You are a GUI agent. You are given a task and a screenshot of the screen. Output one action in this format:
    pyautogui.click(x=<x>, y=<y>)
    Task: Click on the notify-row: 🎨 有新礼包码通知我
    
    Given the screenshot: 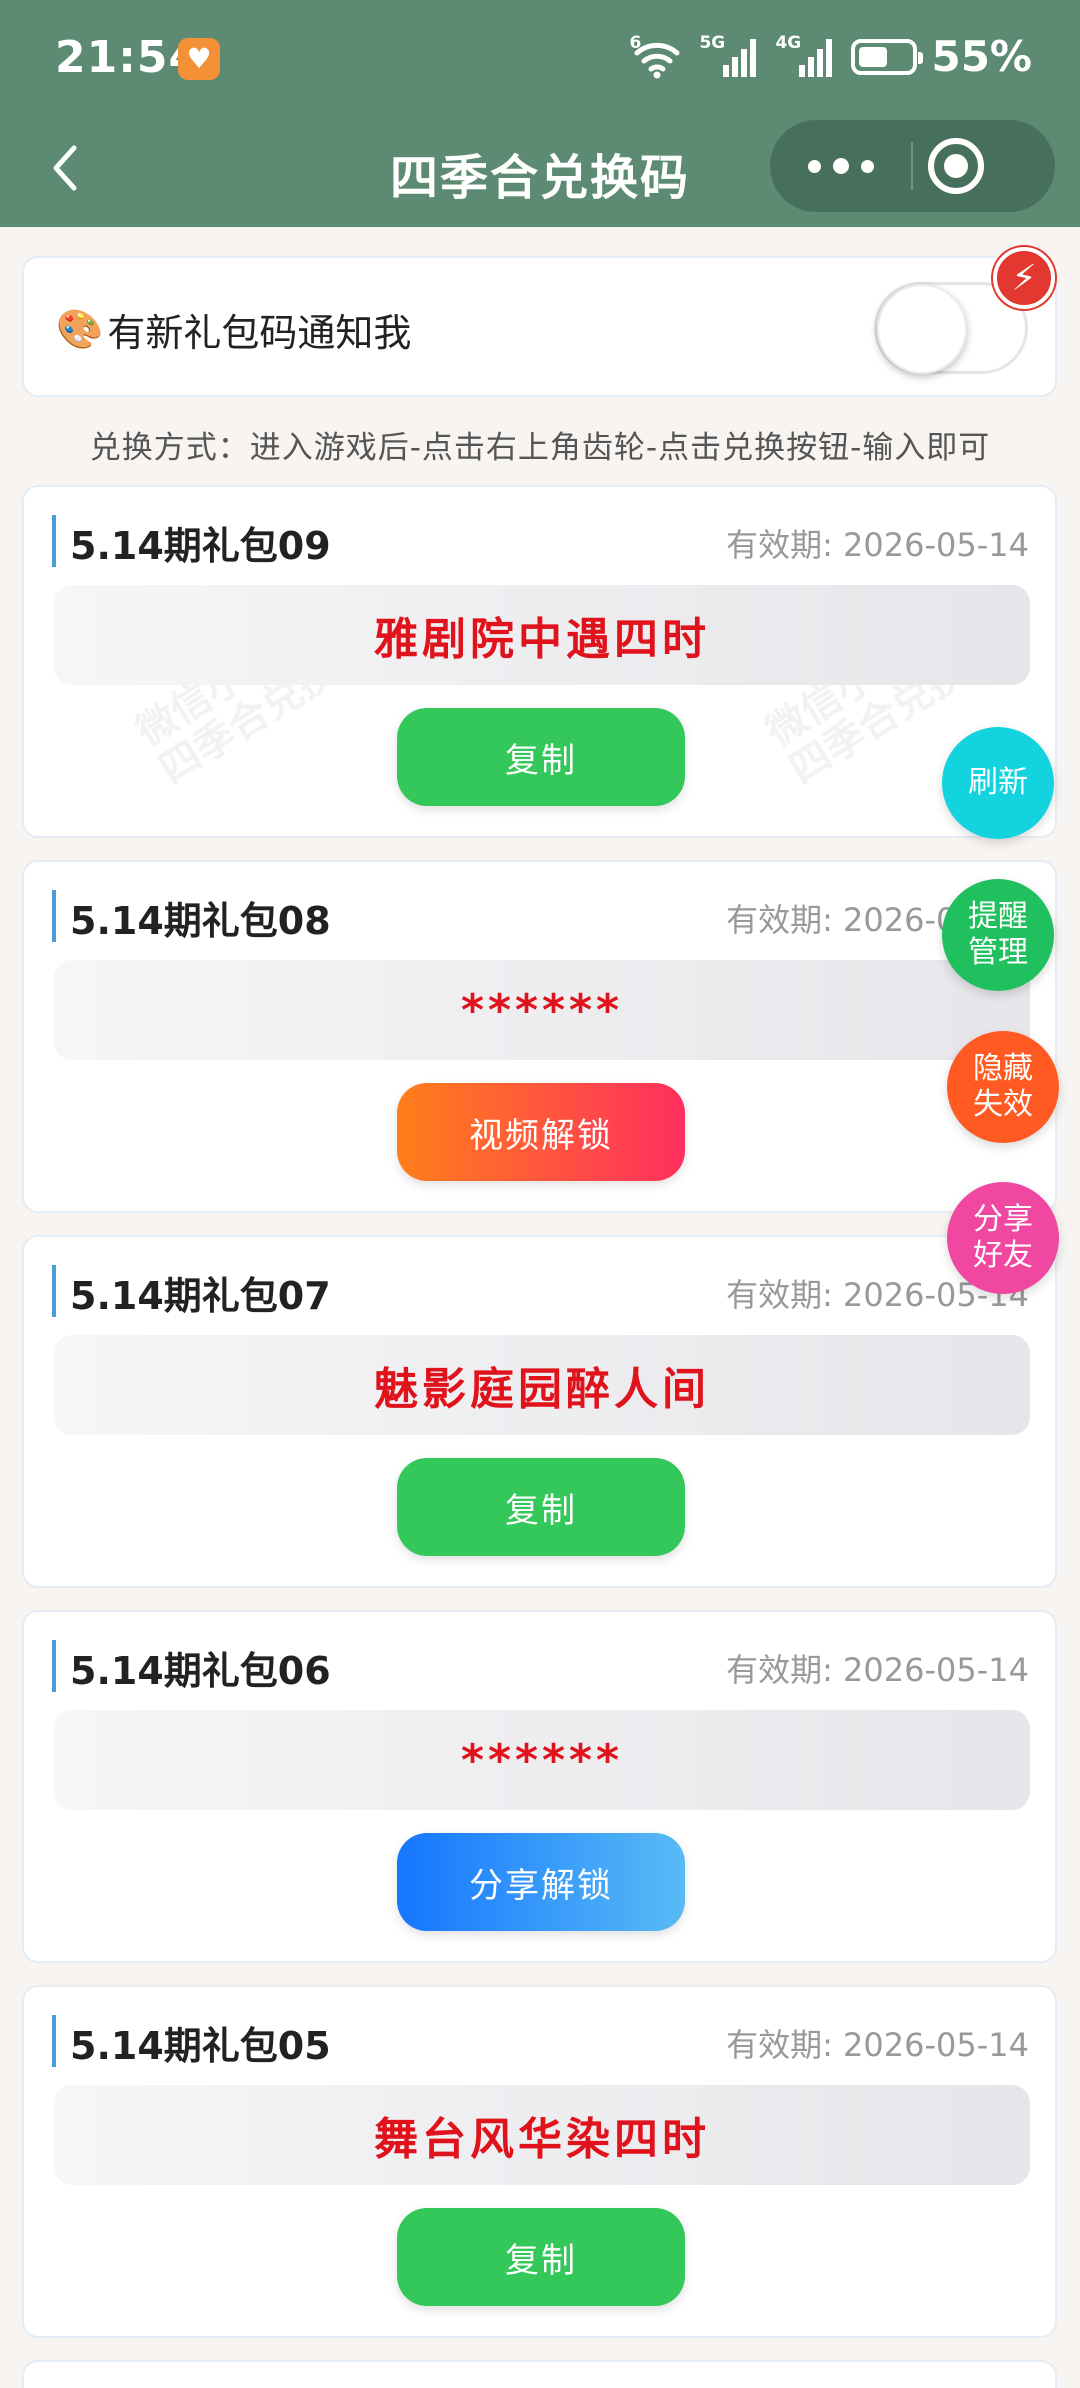 What is the action you would take?
    pyautogui.click(x=233, y=329)
    